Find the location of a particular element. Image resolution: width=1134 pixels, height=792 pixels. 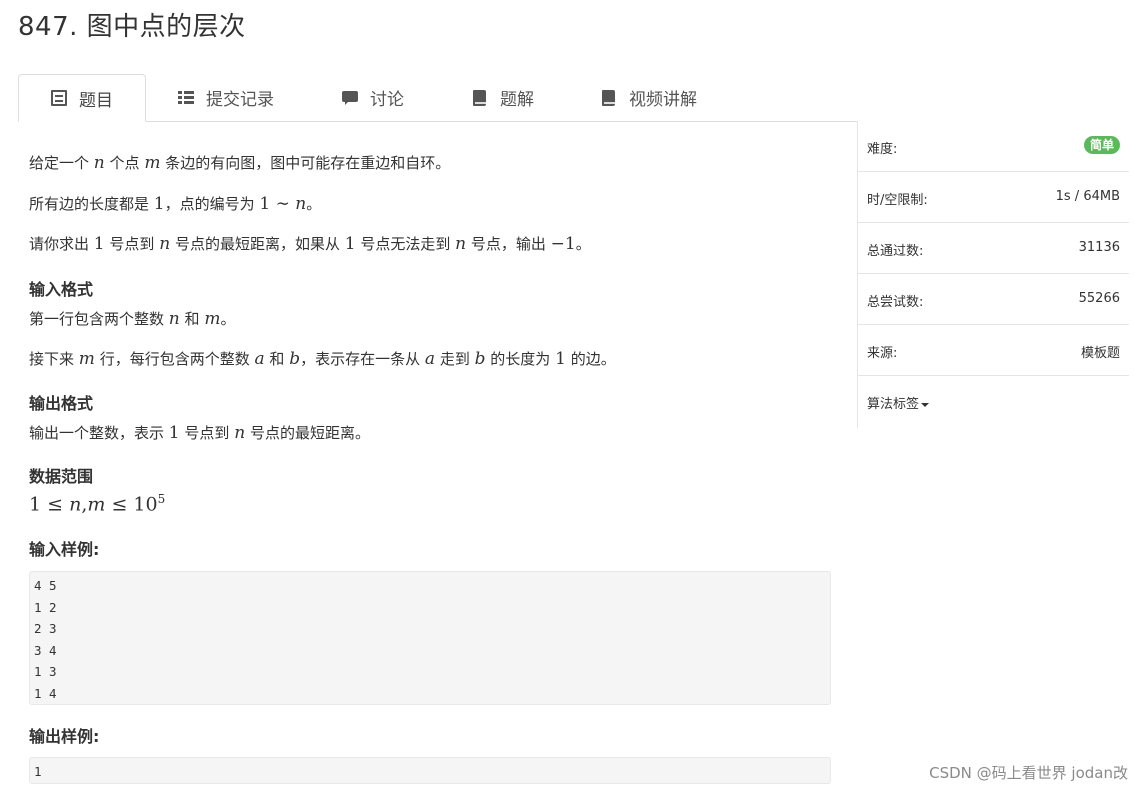

input-format-line-1: 第一行包含两个整数 n 和 m。 is located at coordinates (132, 319).